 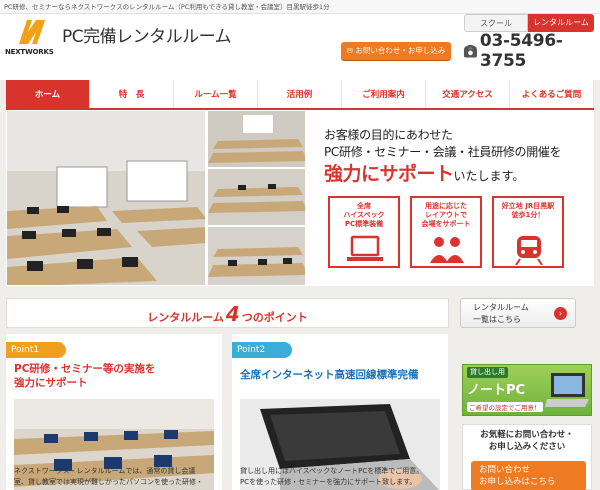 I want to click on feature-layout-label: 用途に応じた レイアウトで 会場をサポート, so click(x=446, y=215).